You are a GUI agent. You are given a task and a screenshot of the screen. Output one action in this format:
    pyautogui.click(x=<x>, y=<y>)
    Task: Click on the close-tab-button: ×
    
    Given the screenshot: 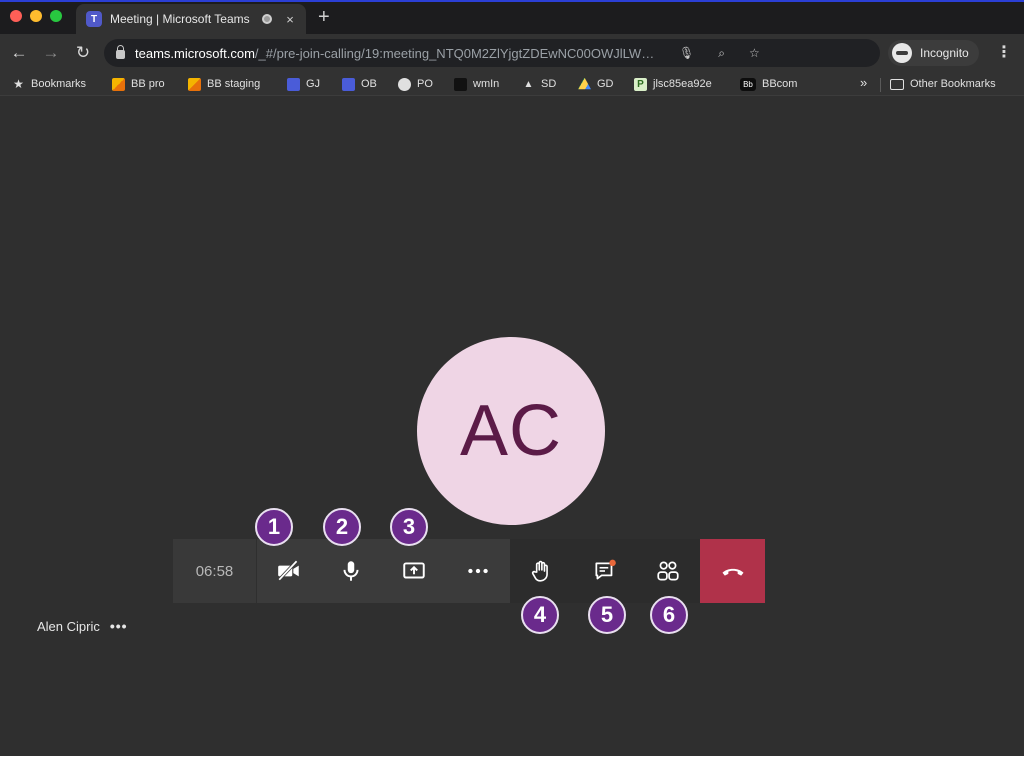 What is the action you would take?
    pyautogui.click(x=290, y=19)
    